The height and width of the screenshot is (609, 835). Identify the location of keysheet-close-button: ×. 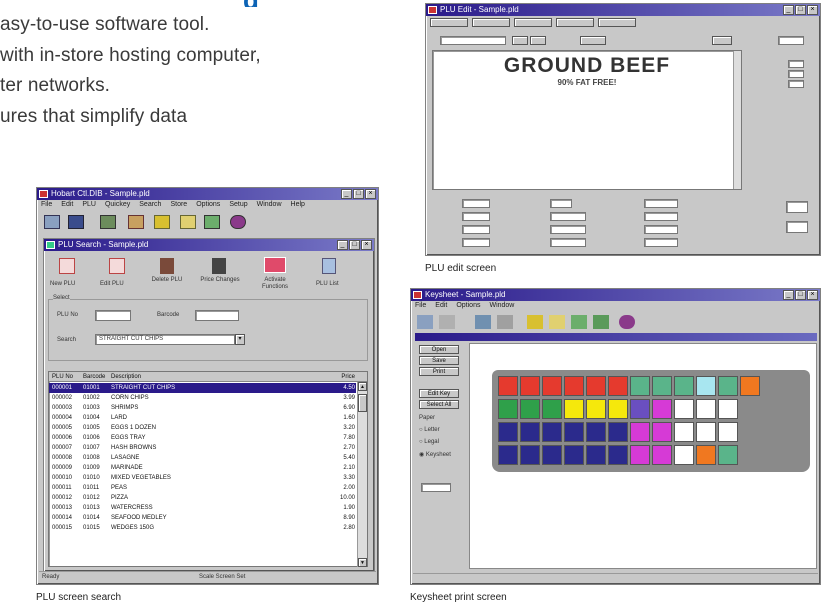
(812, 295).